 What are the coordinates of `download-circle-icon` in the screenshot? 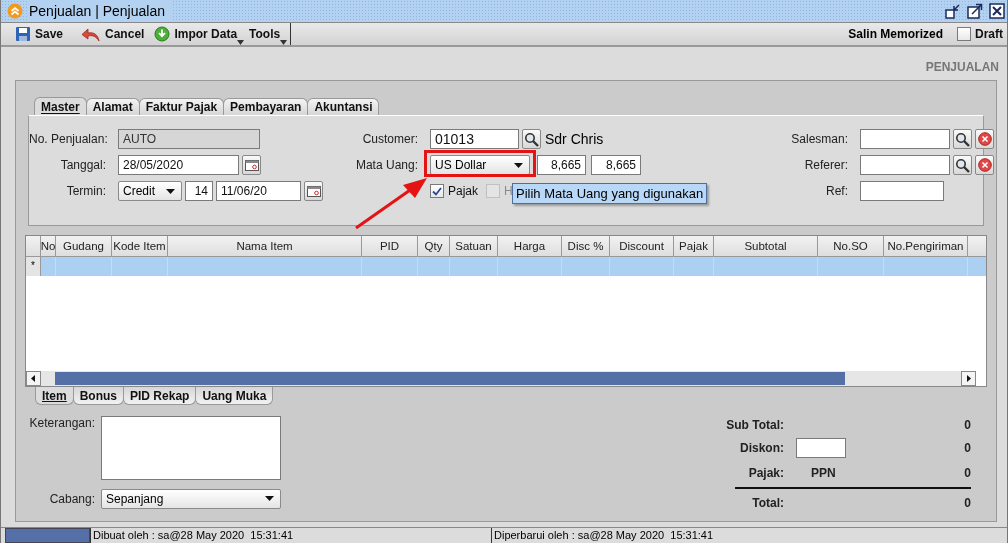 It's located at (162, 34).